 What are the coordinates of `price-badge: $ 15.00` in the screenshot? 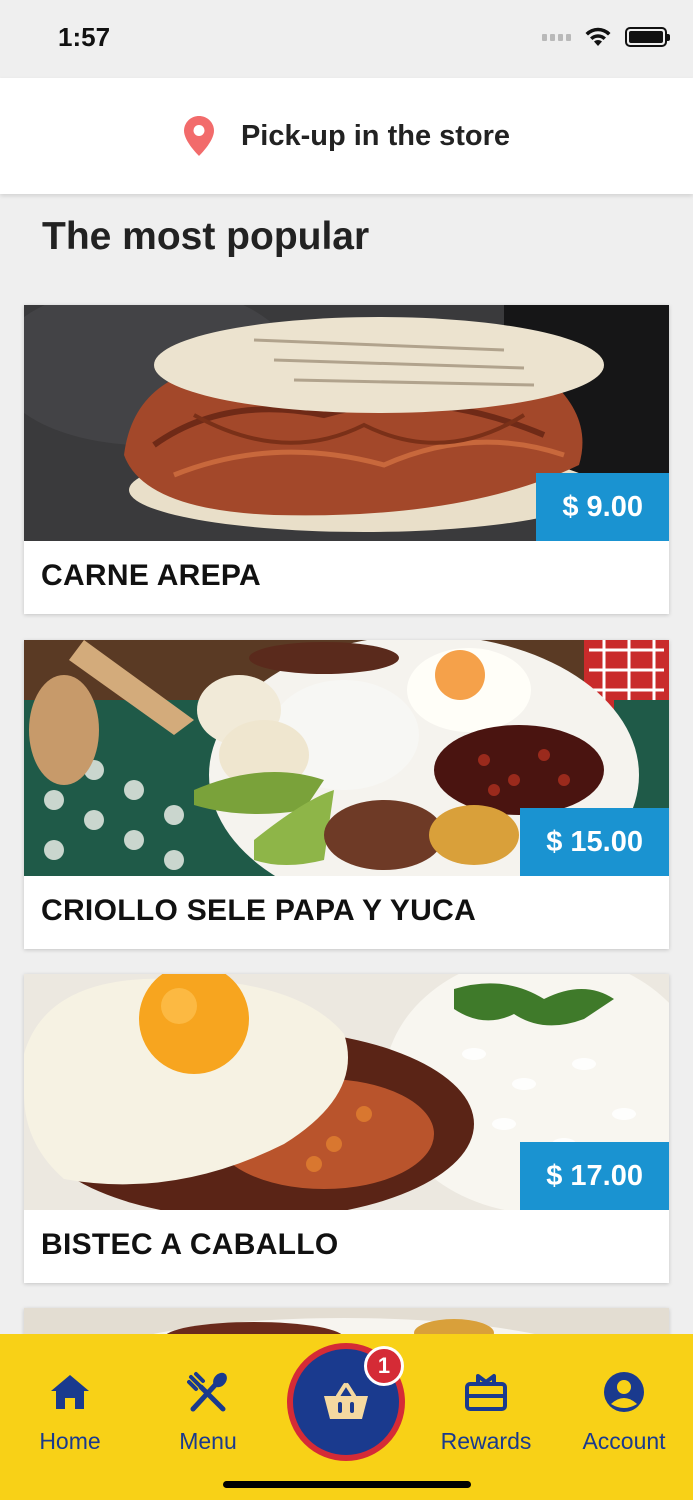 It's located at (594, 842).